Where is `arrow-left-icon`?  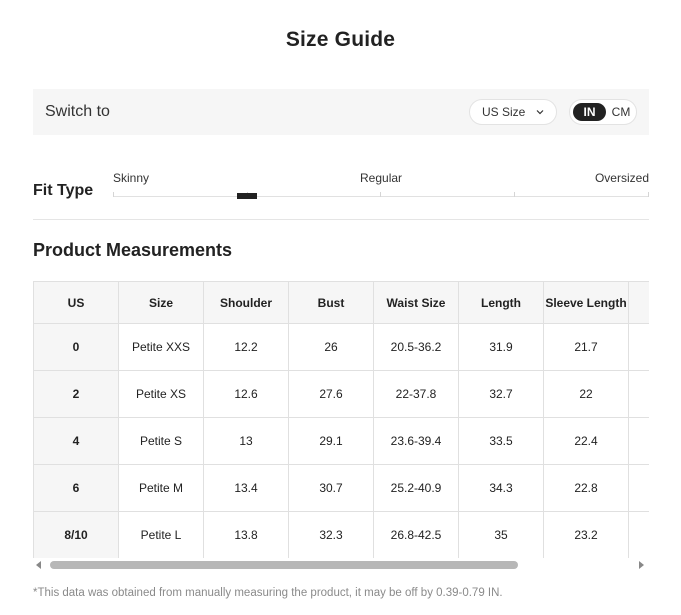
arrow-left-icon is located at coordinates (38, 565).